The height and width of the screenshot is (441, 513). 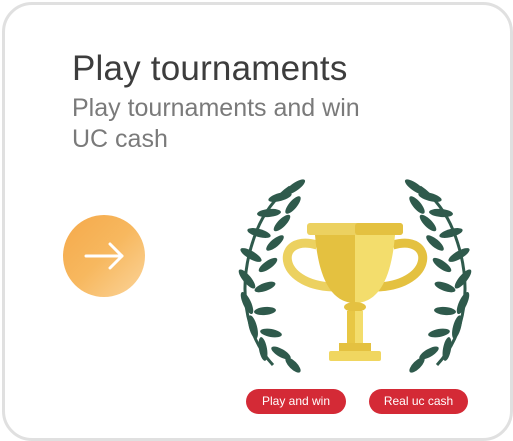 I want to click on card-title: Play tournaments, so click(x=210, y=68).